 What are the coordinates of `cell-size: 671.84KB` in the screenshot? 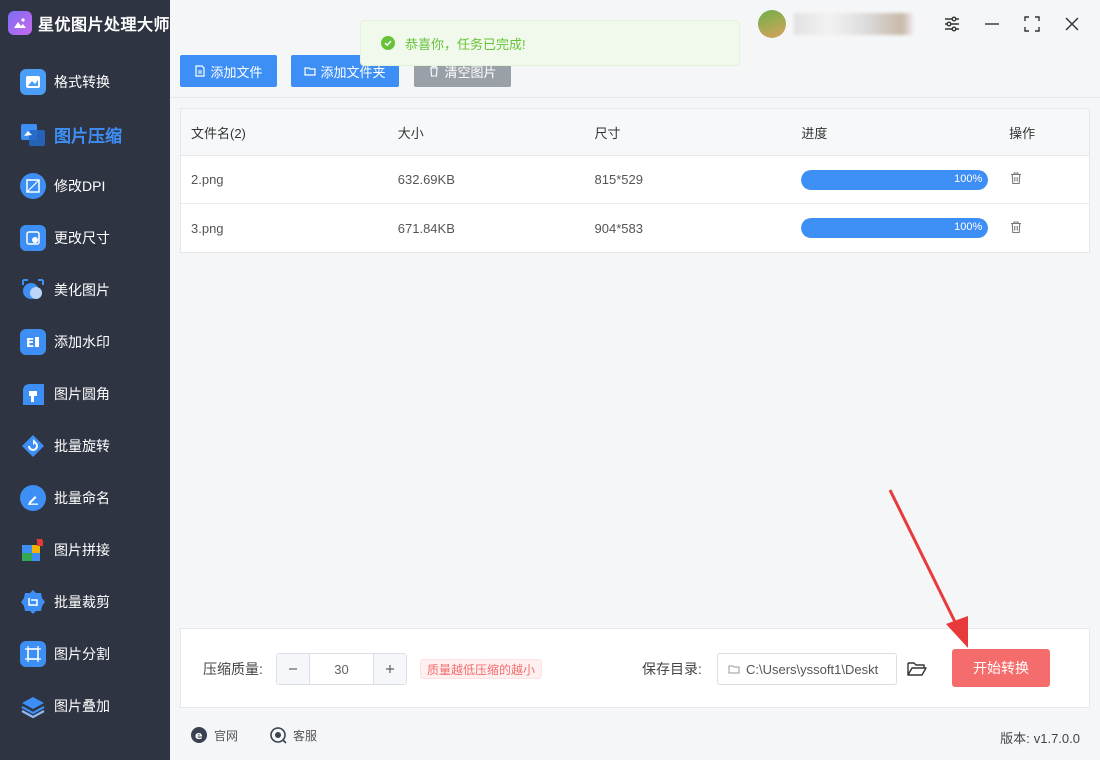 It's located at (426, 228).